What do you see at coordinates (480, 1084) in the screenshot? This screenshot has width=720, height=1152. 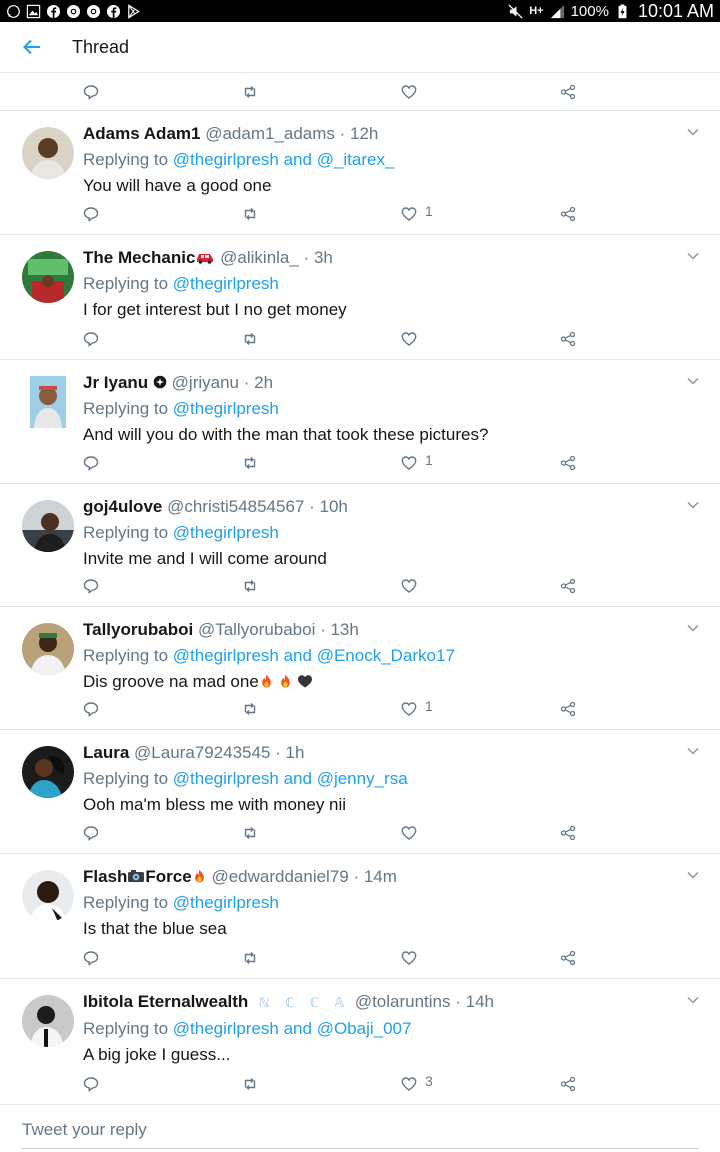 I see `like-button: 3` at bounding box center [480, 1084].